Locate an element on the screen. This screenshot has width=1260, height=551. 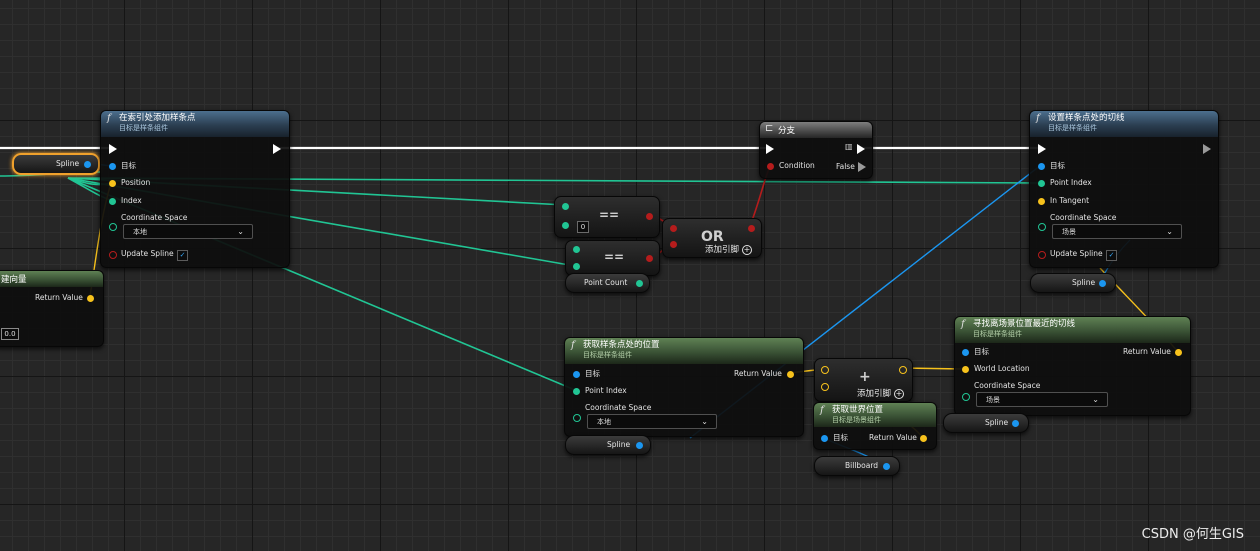
return-value-label: Return Value is located at coordinates (59, 297).